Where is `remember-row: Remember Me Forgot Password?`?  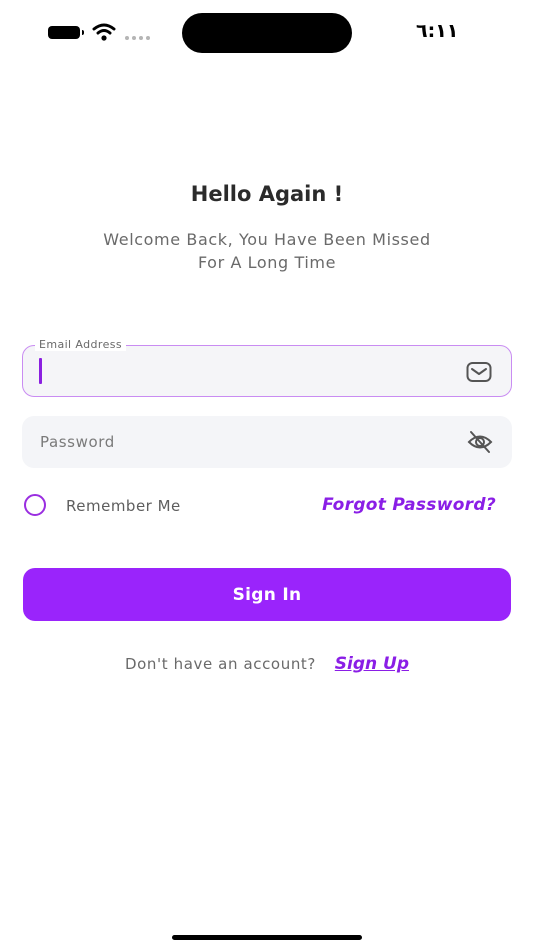 remember-row: Remember Me Forgot Password? is located at coordinates (267, 506).